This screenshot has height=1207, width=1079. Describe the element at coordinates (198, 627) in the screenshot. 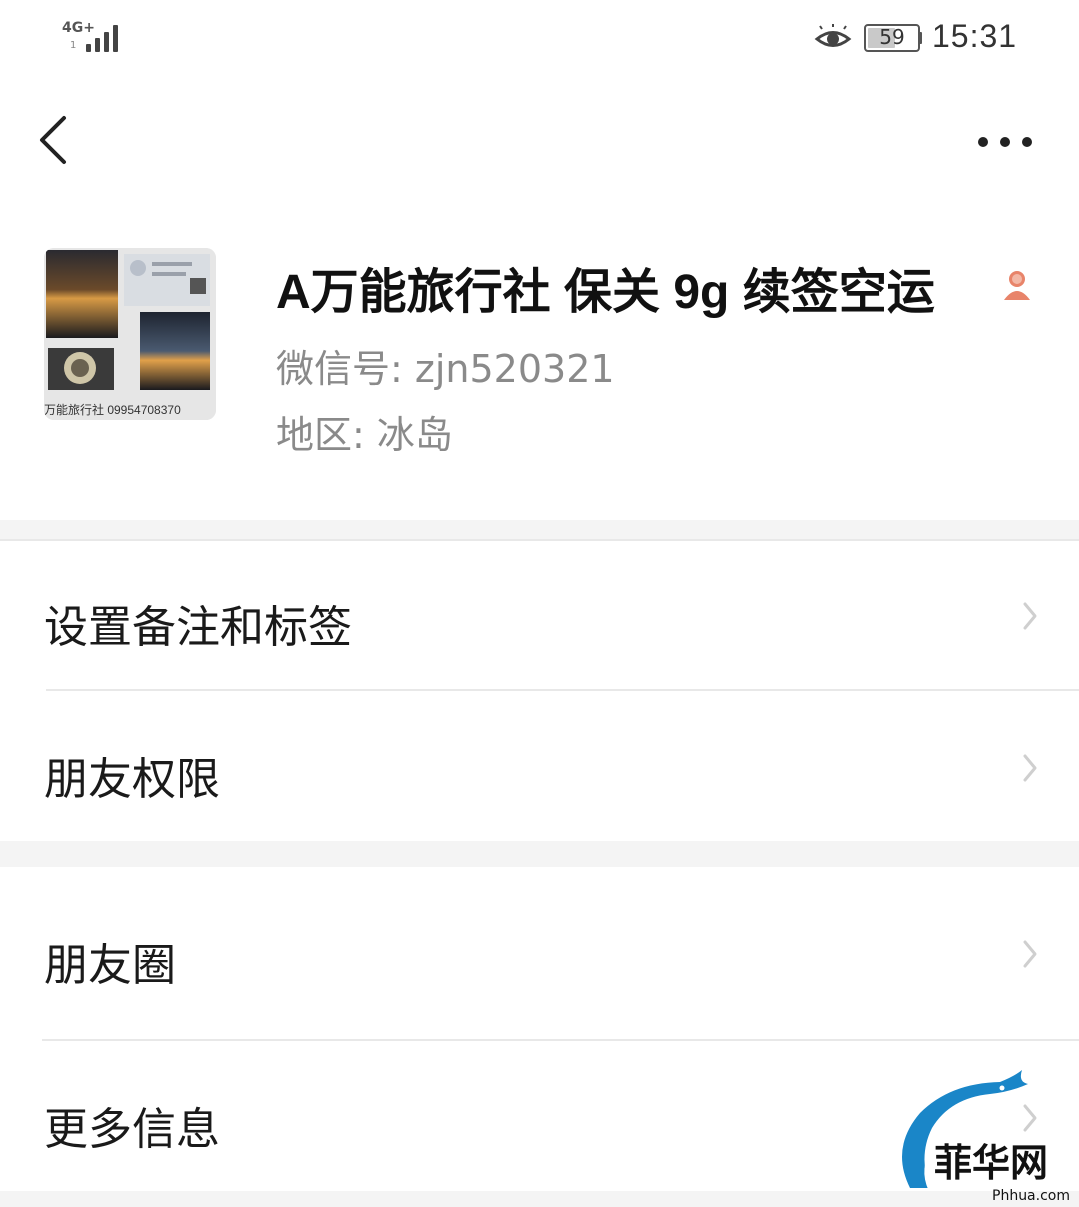

I see `menu-item-label: 设置备注和标签` at that location.